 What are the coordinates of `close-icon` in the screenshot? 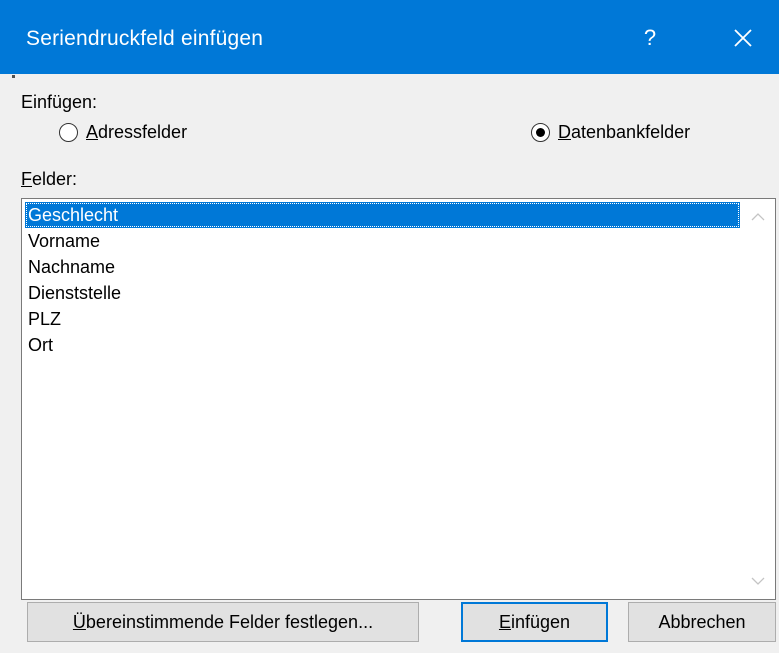 It's located at (743, 38).